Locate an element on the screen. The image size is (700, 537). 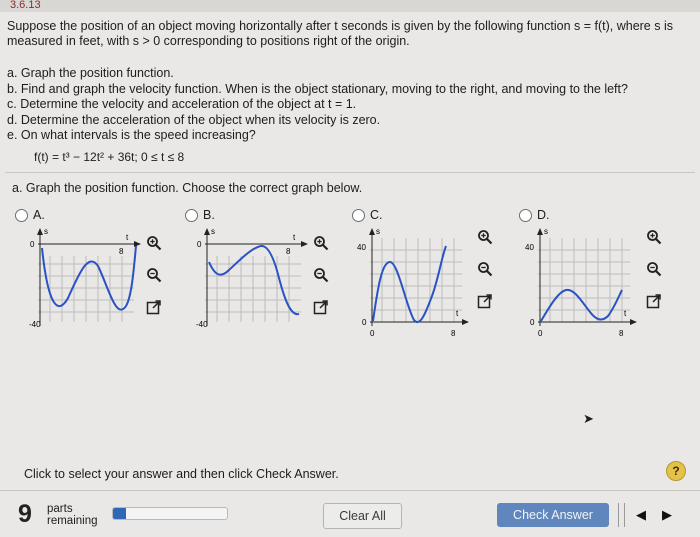
check-answer-button: Check Answer is located at coordinates (553, 515).